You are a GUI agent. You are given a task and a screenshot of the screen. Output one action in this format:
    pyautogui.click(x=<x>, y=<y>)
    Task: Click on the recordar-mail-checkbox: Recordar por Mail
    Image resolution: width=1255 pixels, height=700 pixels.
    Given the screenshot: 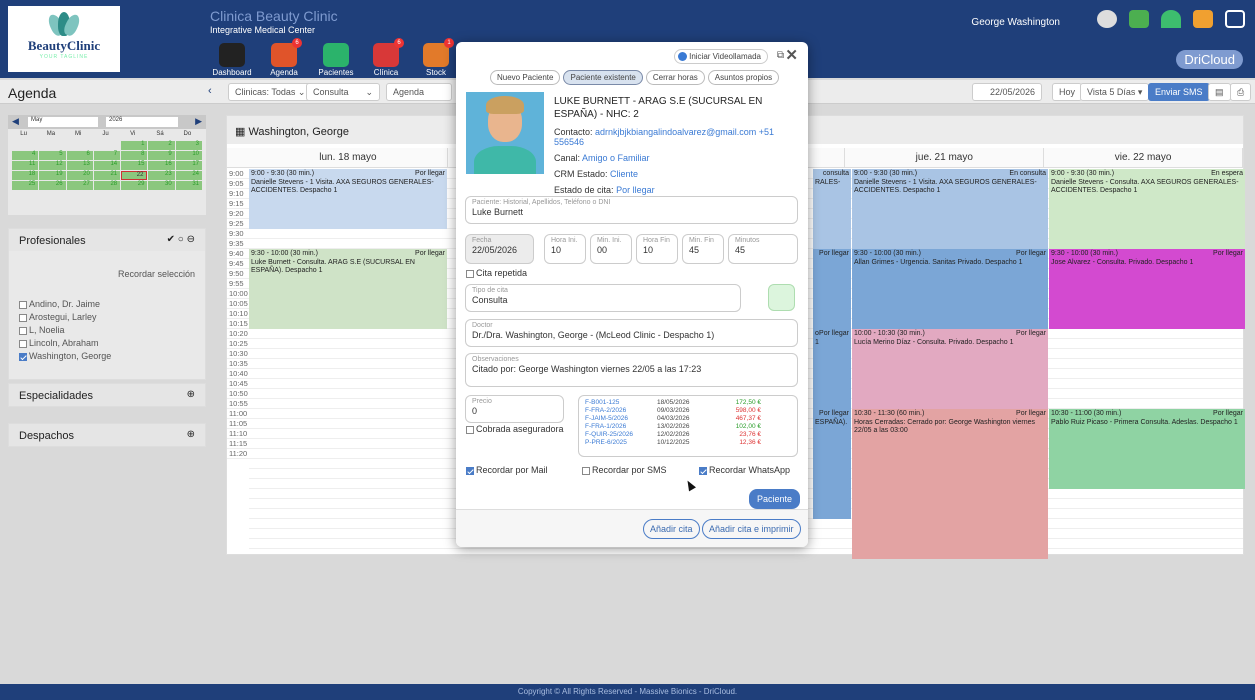 What is the action you would take?
    pyautogui.click(x=507, y=470)
    